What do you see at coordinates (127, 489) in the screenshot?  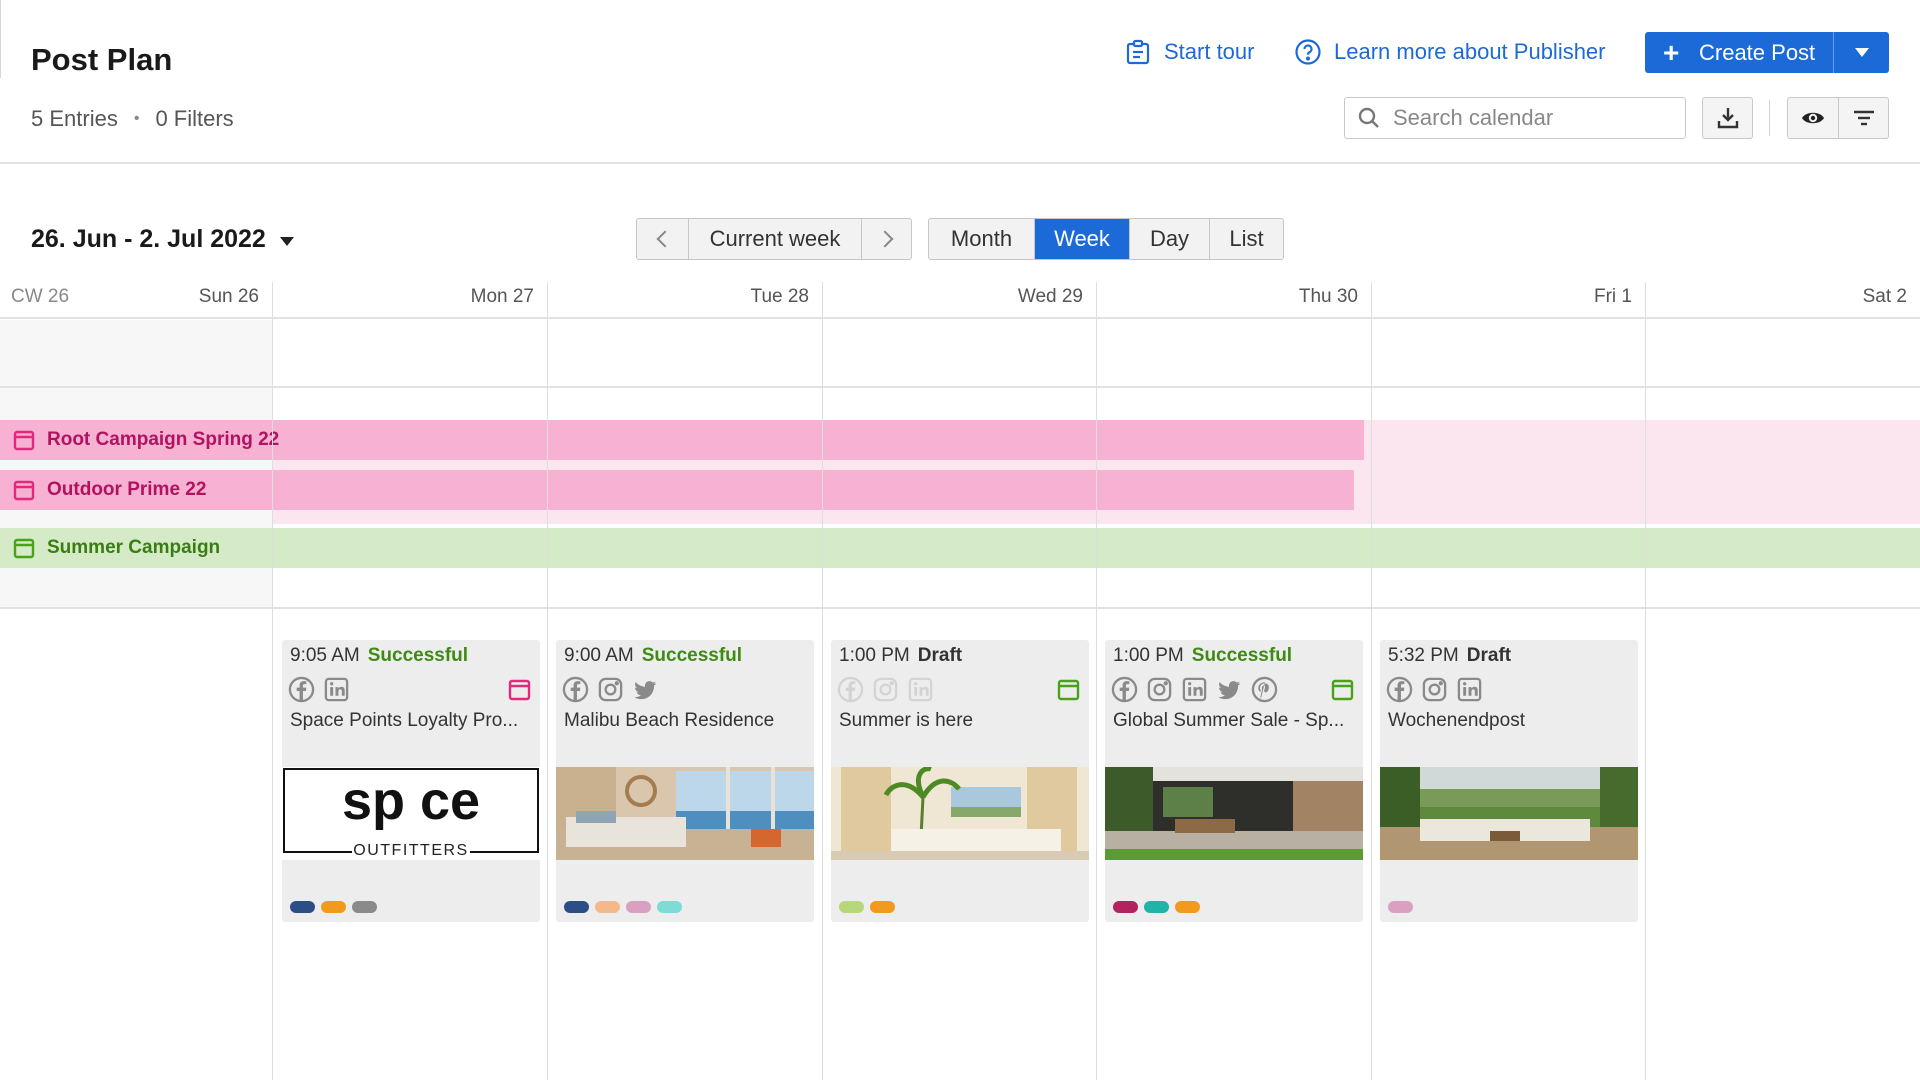 I see `campaign-name: Outdoor Prime 22` at bounding box center [127, 489].